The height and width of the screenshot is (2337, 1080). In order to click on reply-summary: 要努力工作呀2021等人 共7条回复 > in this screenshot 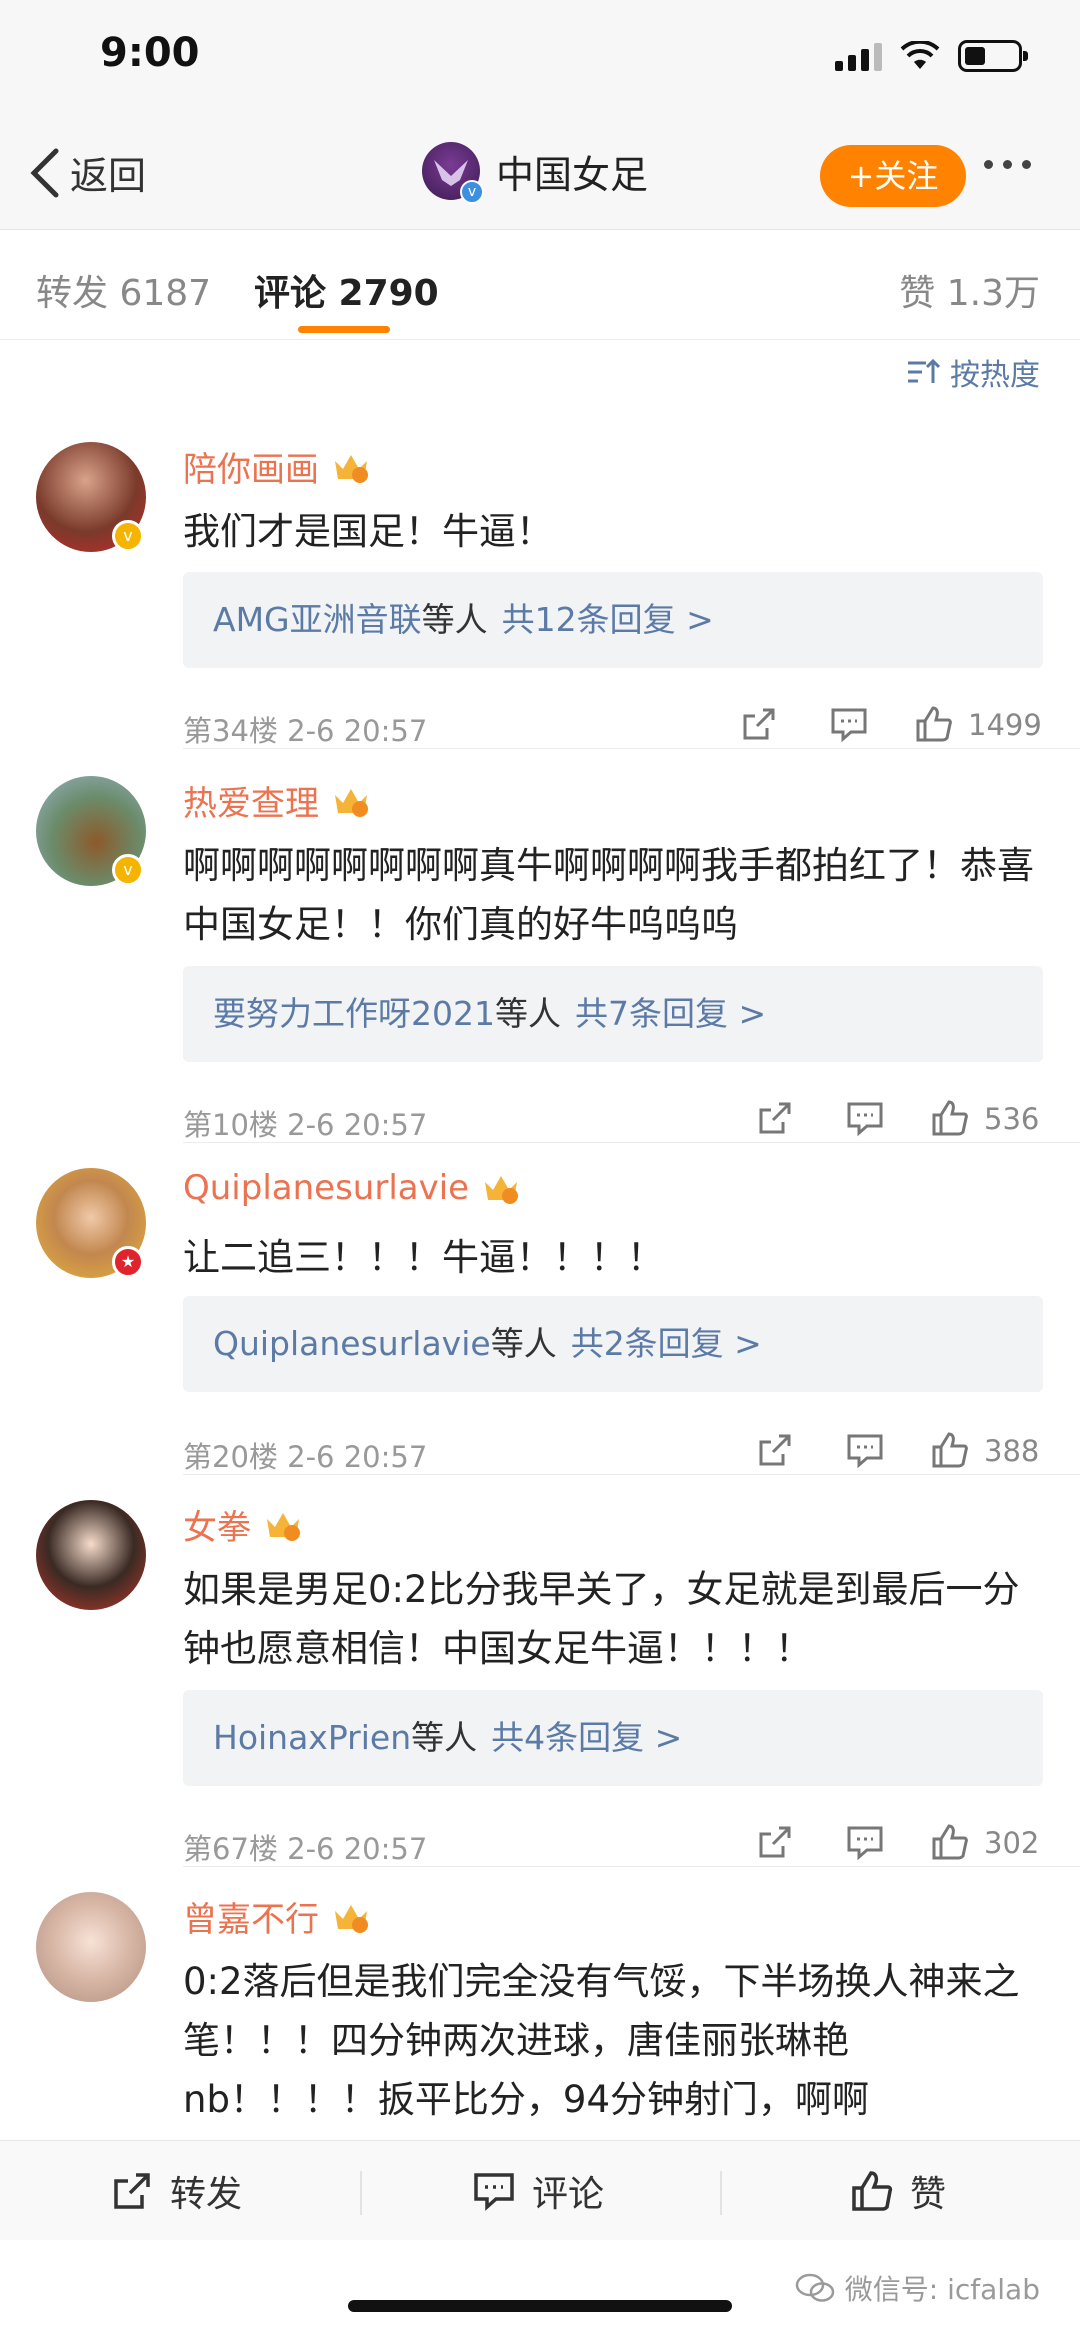, I will do `click(613, 1014)`.